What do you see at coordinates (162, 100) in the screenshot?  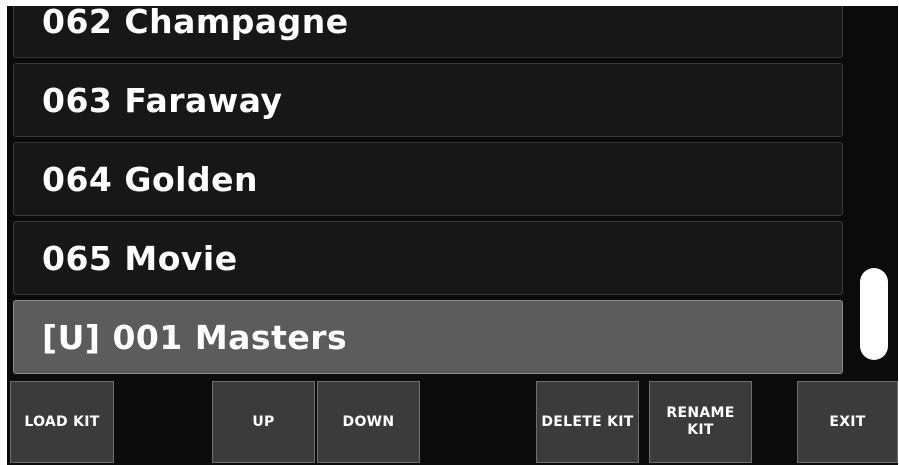 I see `kit-list-item-label: 063 Faraway` at bounding box center [162, 100].